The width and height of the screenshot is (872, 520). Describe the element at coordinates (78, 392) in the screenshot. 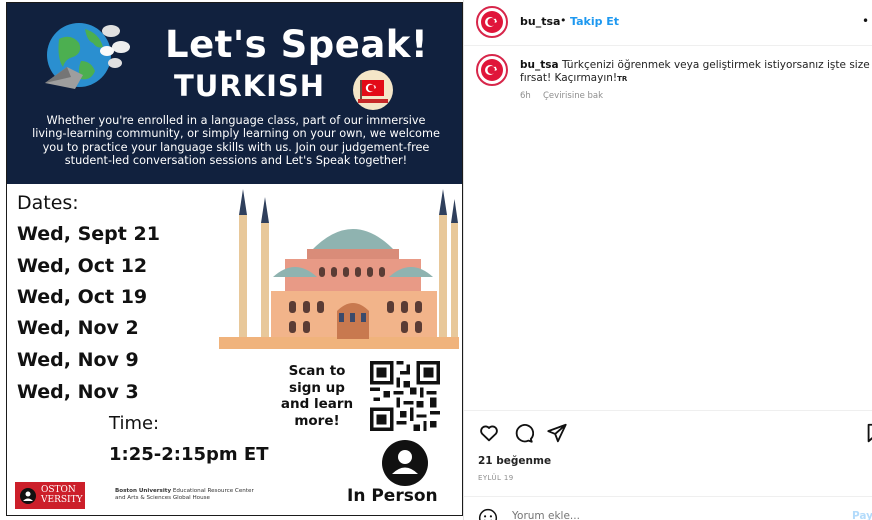

I see `date-item: Wed, Nov 3` at that location.